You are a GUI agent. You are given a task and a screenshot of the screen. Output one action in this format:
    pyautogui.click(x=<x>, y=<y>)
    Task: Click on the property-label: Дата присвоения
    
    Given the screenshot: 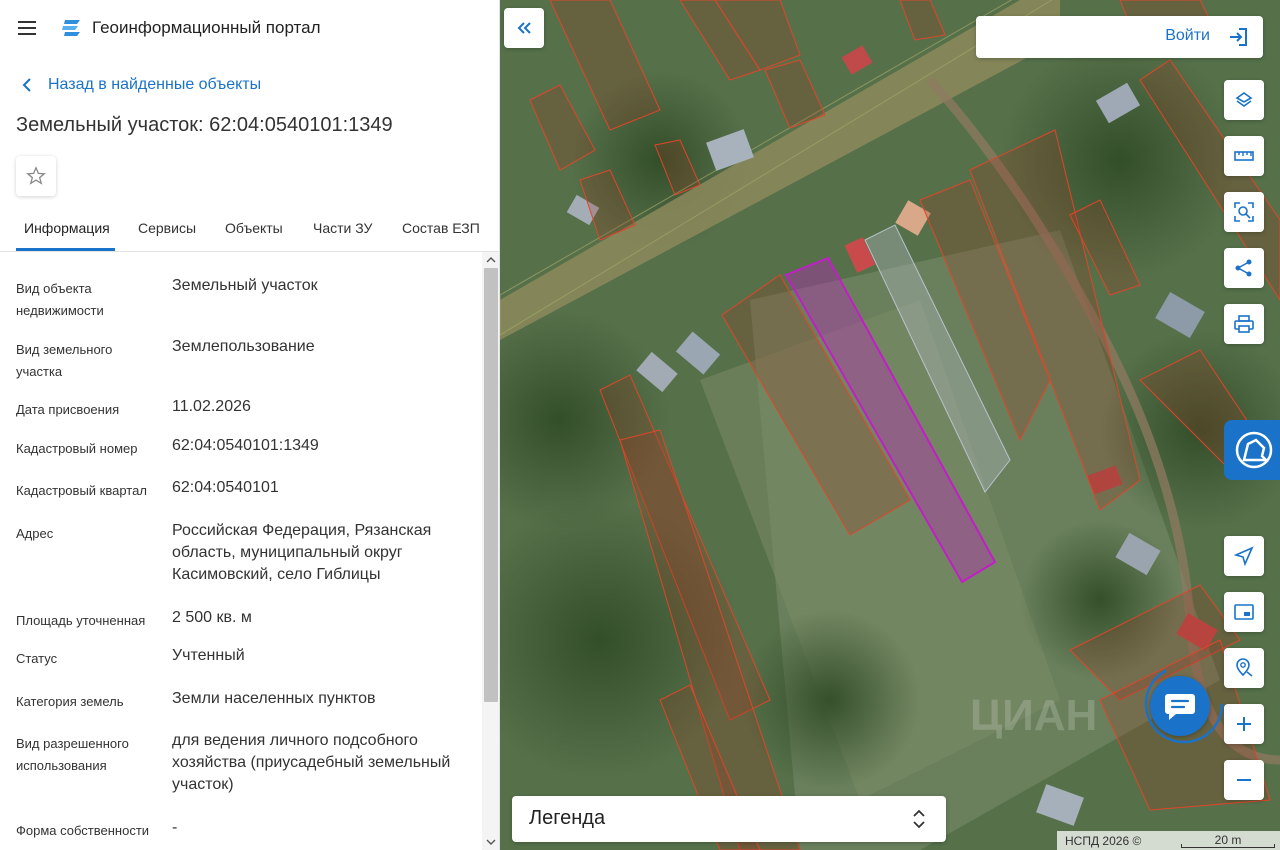 What is the action you would take?
    pyautogui.click(x=68, y=409)
    